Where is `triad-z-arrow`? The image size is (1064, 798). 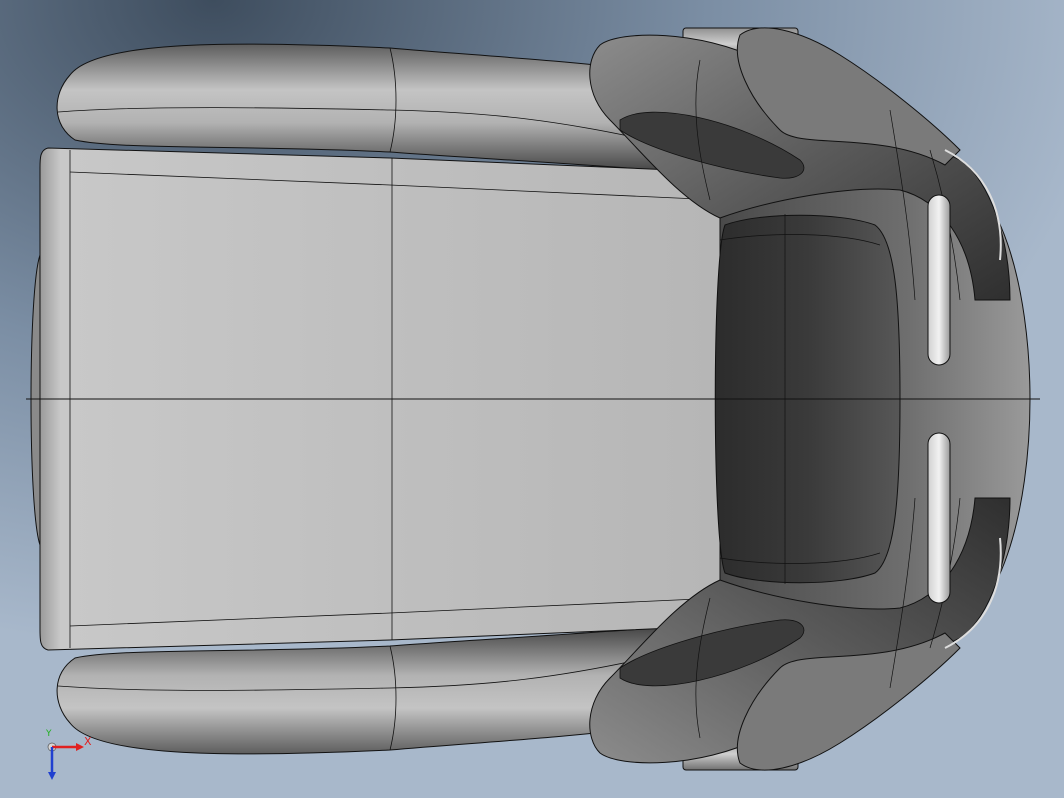 triad-z-arrow is located at coordinates (52, 776).